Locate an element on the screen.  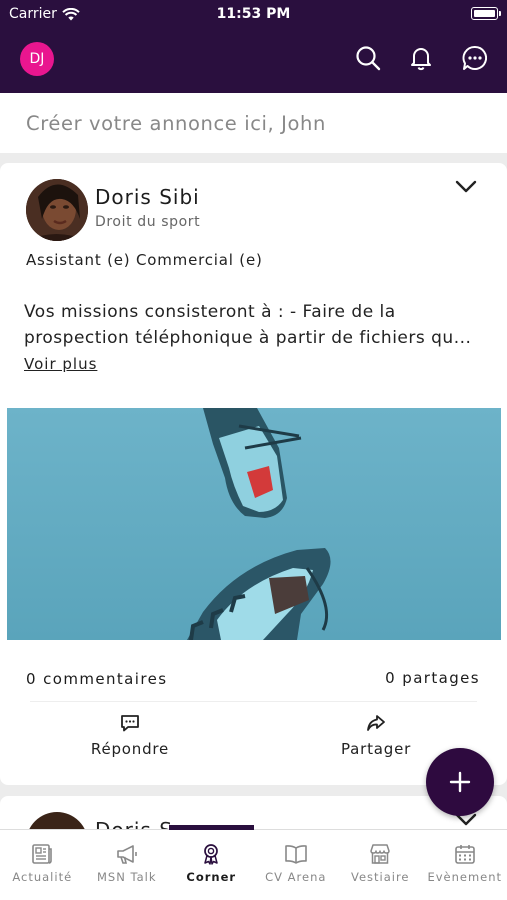
divider is located at coordinates (253, 701).